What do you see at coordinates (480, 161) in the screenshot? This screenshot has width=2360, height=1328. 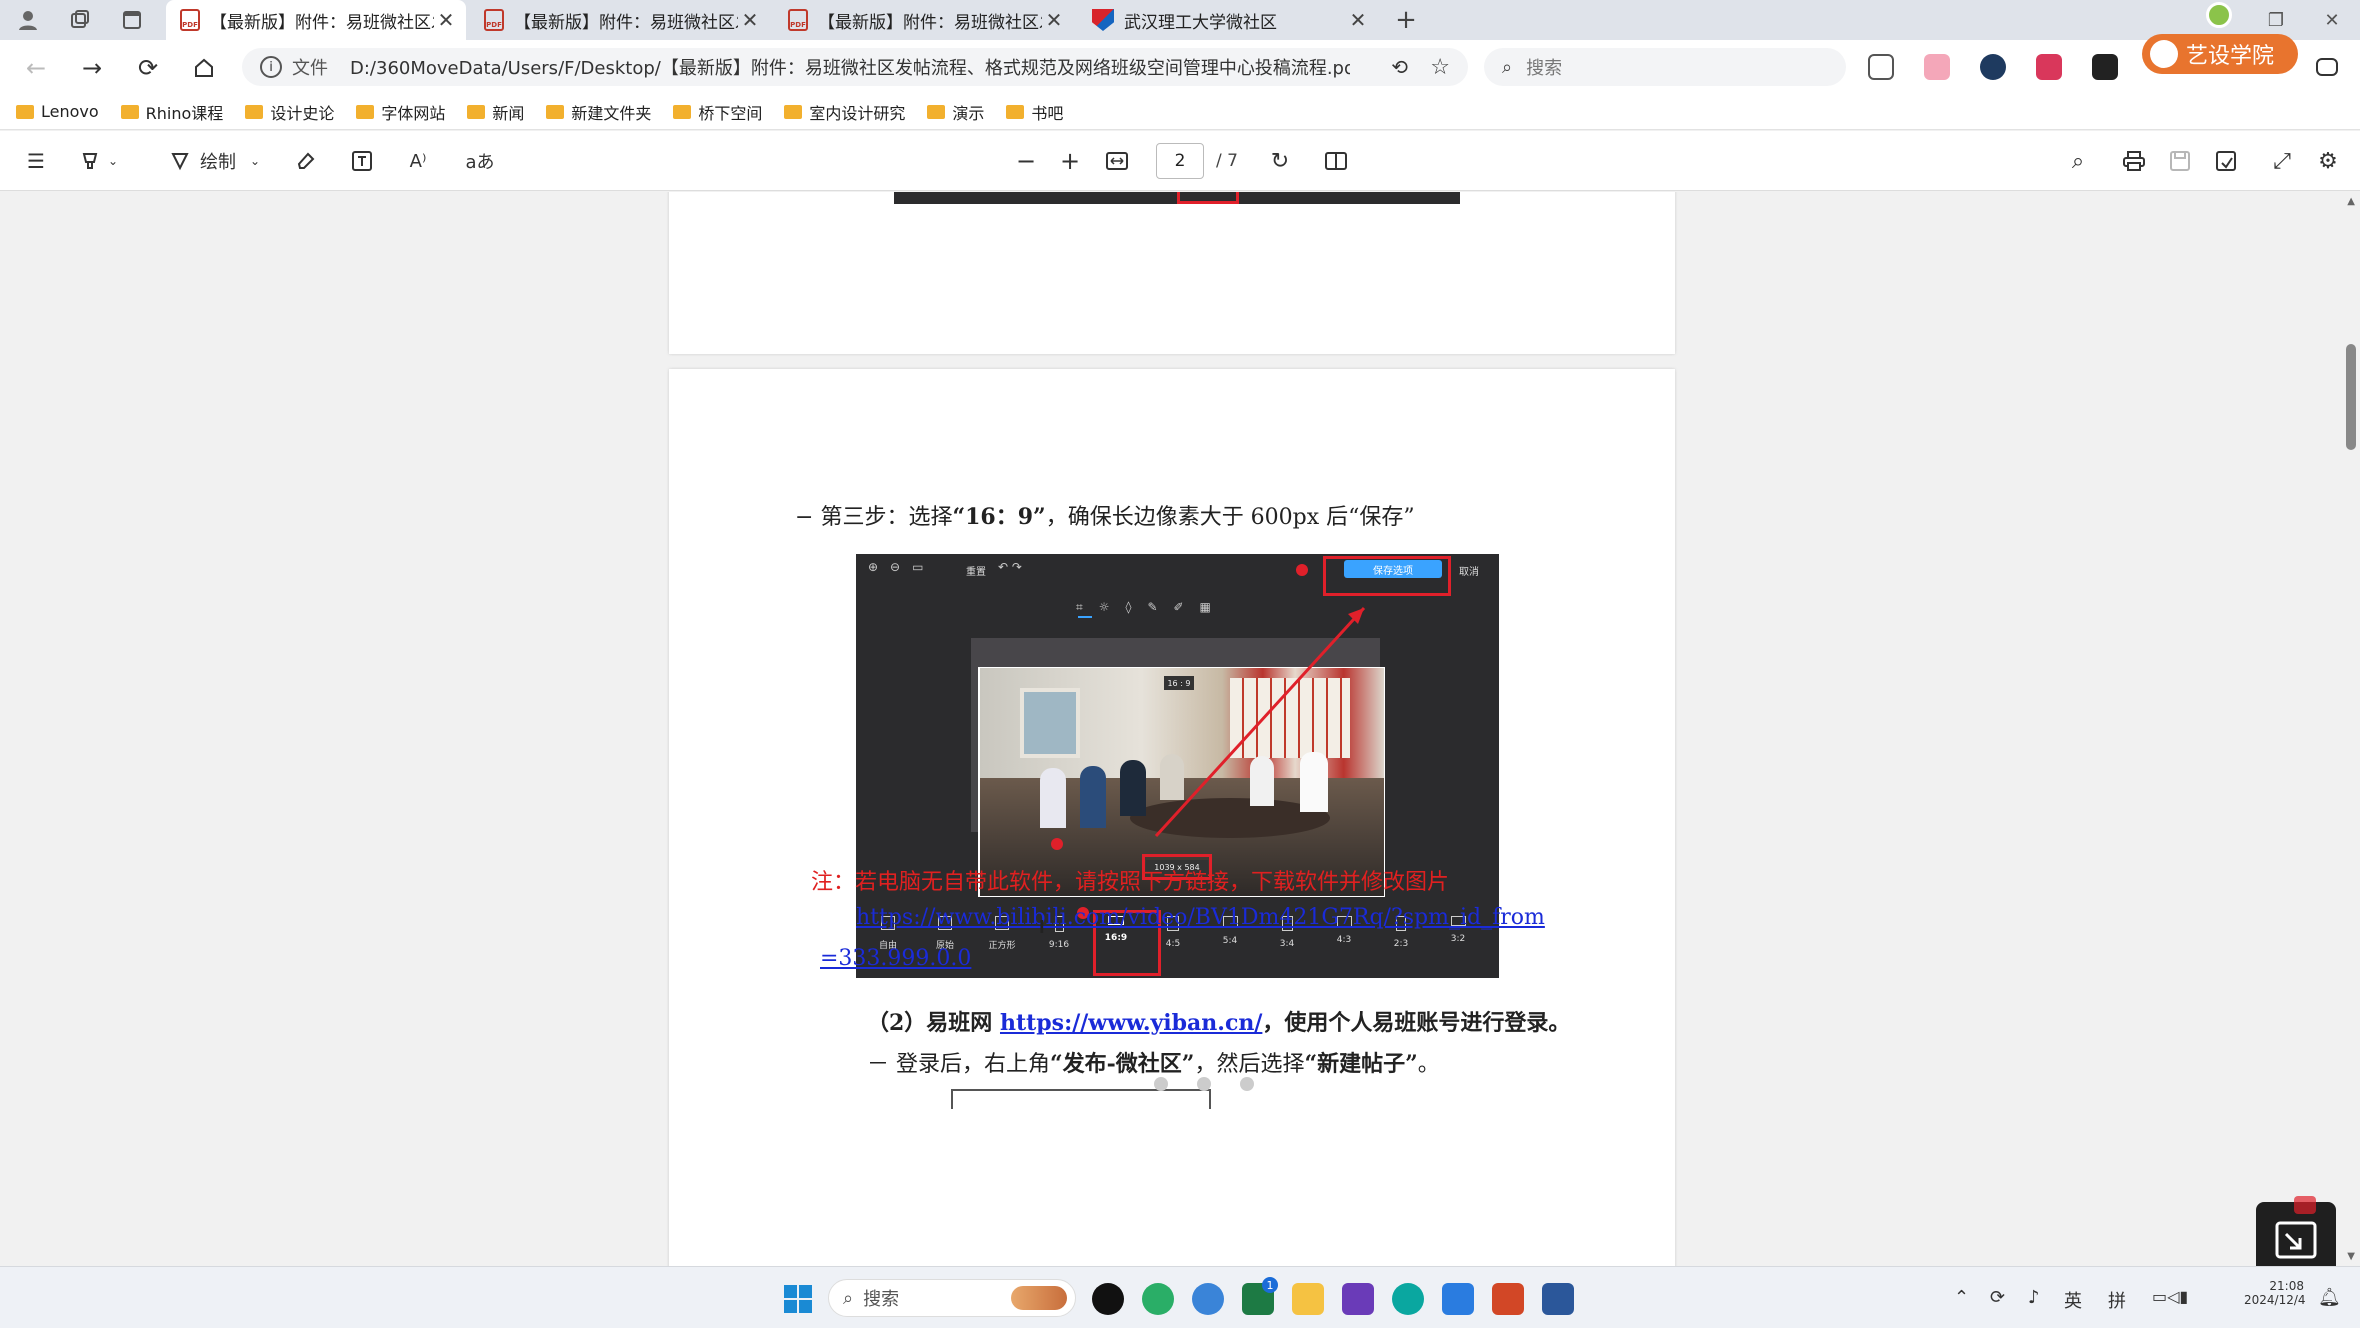 I see `translate-text-icon: aあ` at bounding box center [480, 161].